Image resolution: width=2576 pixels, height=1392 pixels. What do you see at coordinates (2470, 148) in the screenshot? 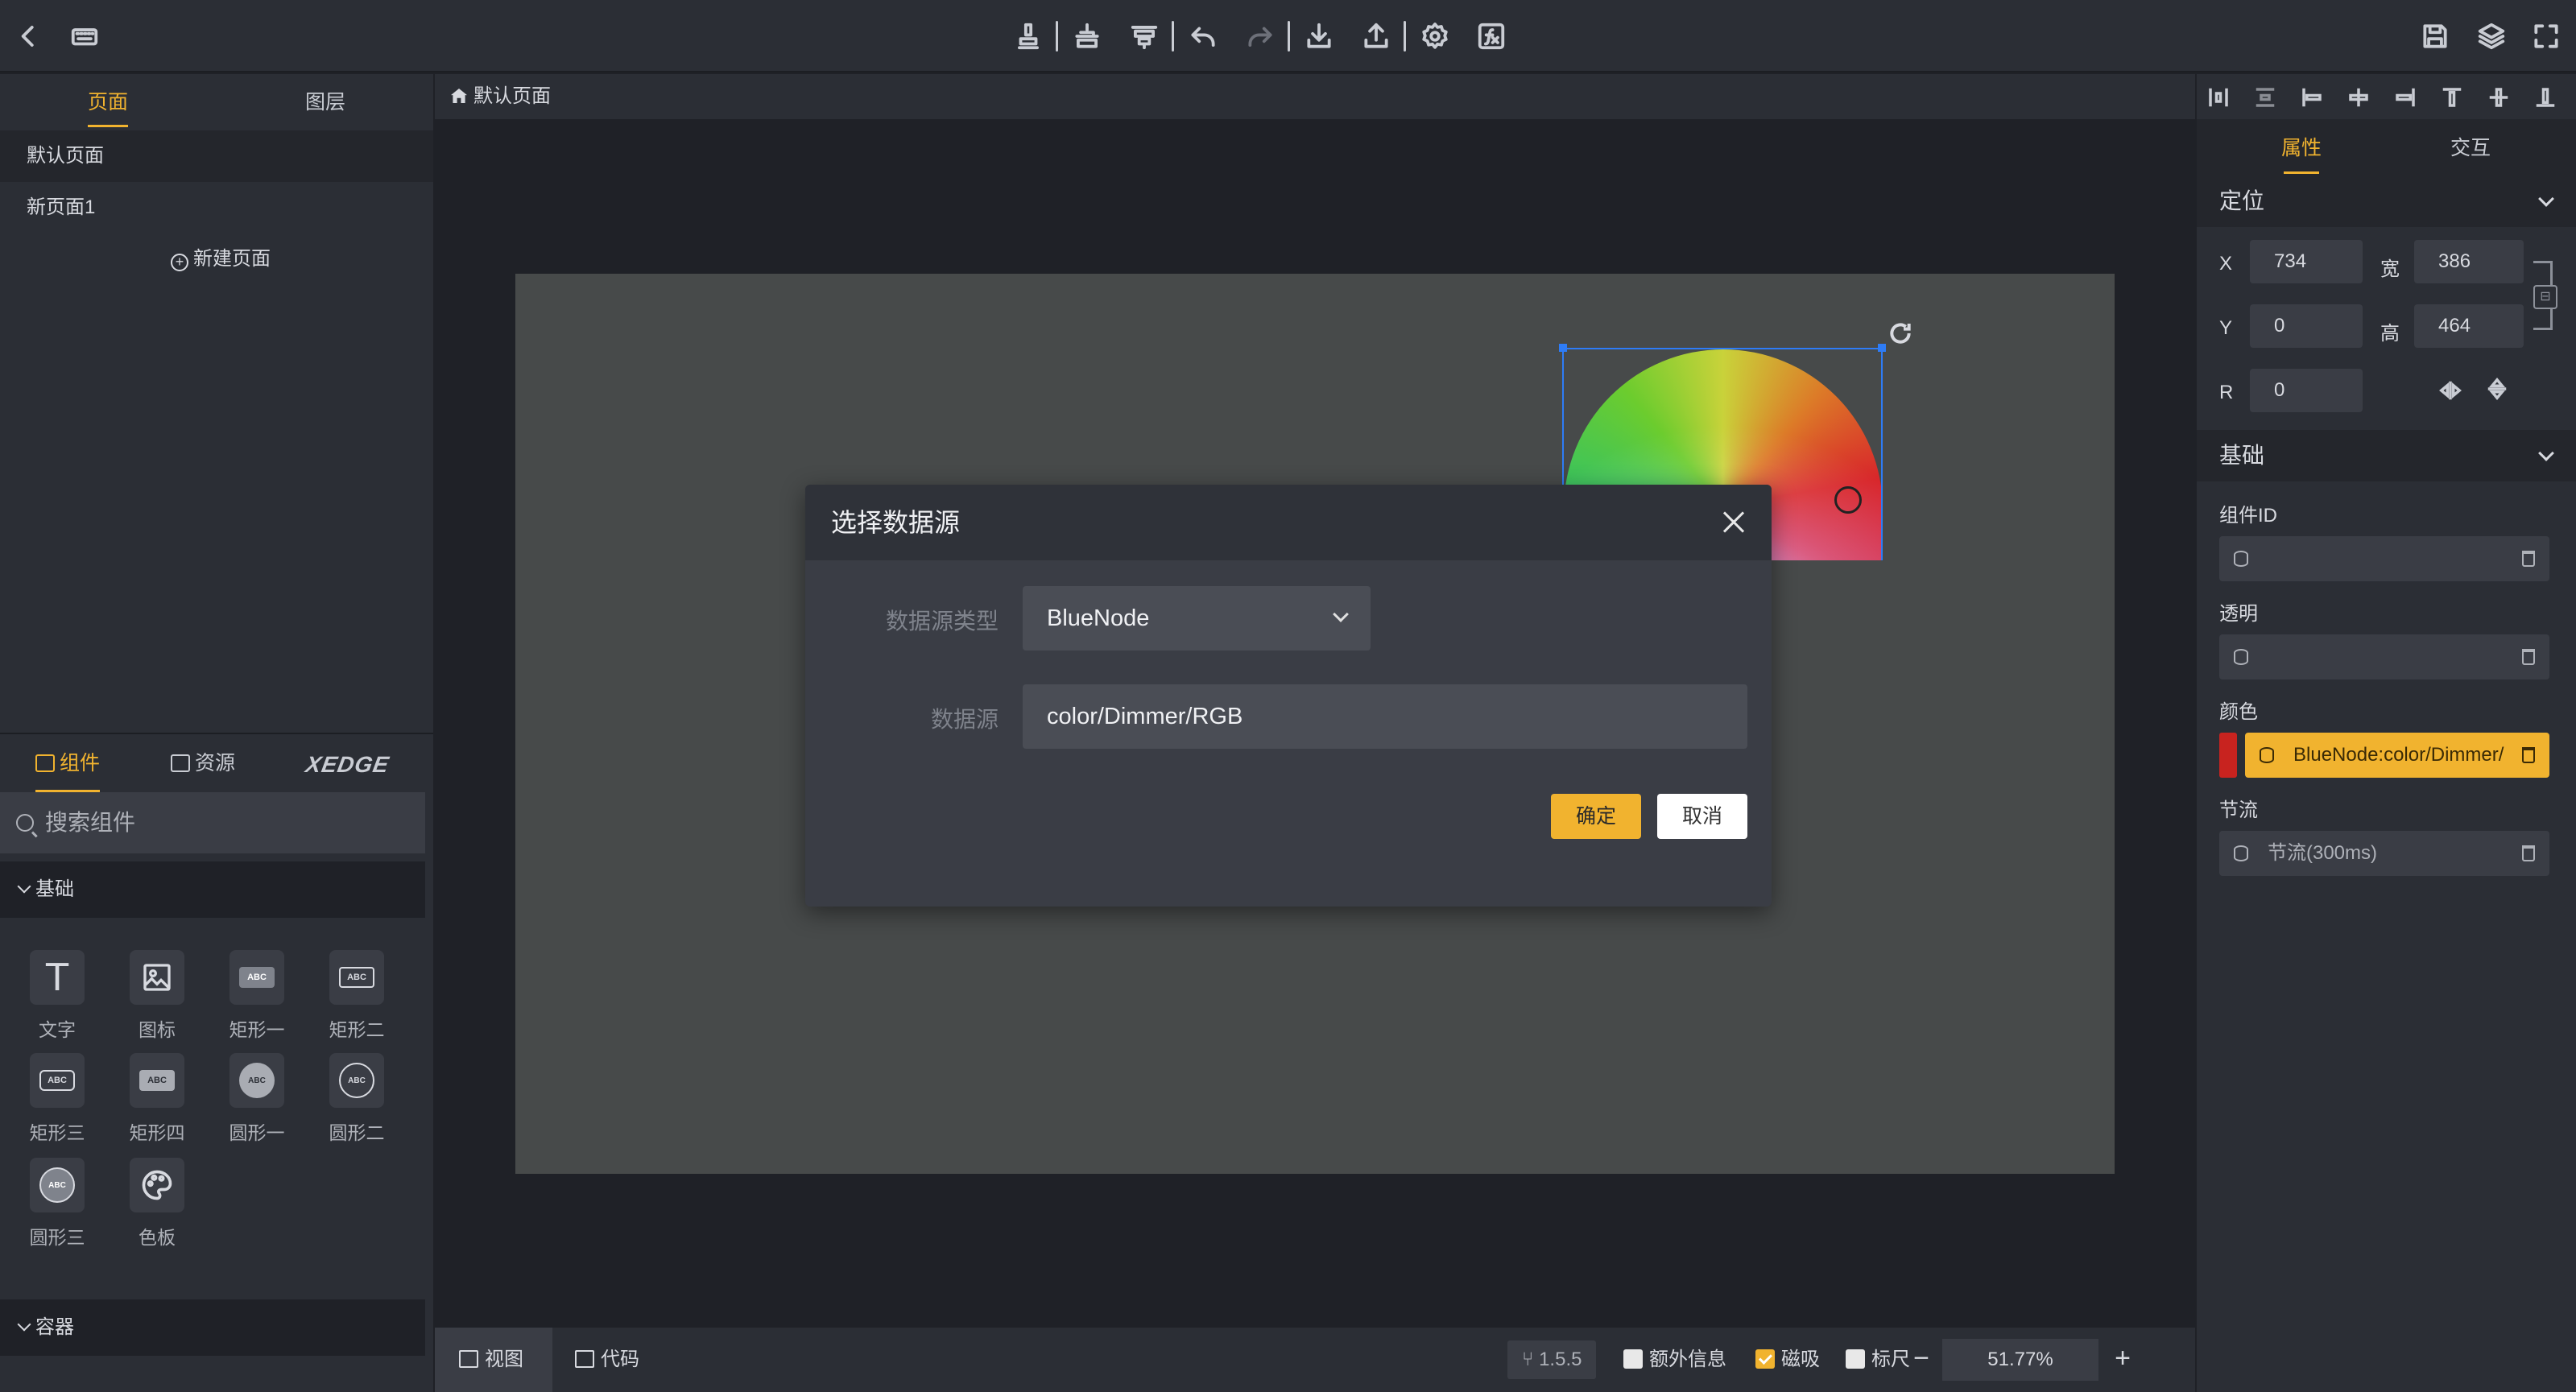
I see `tab-interaction: 交互` at bounding box center [2470, 148].